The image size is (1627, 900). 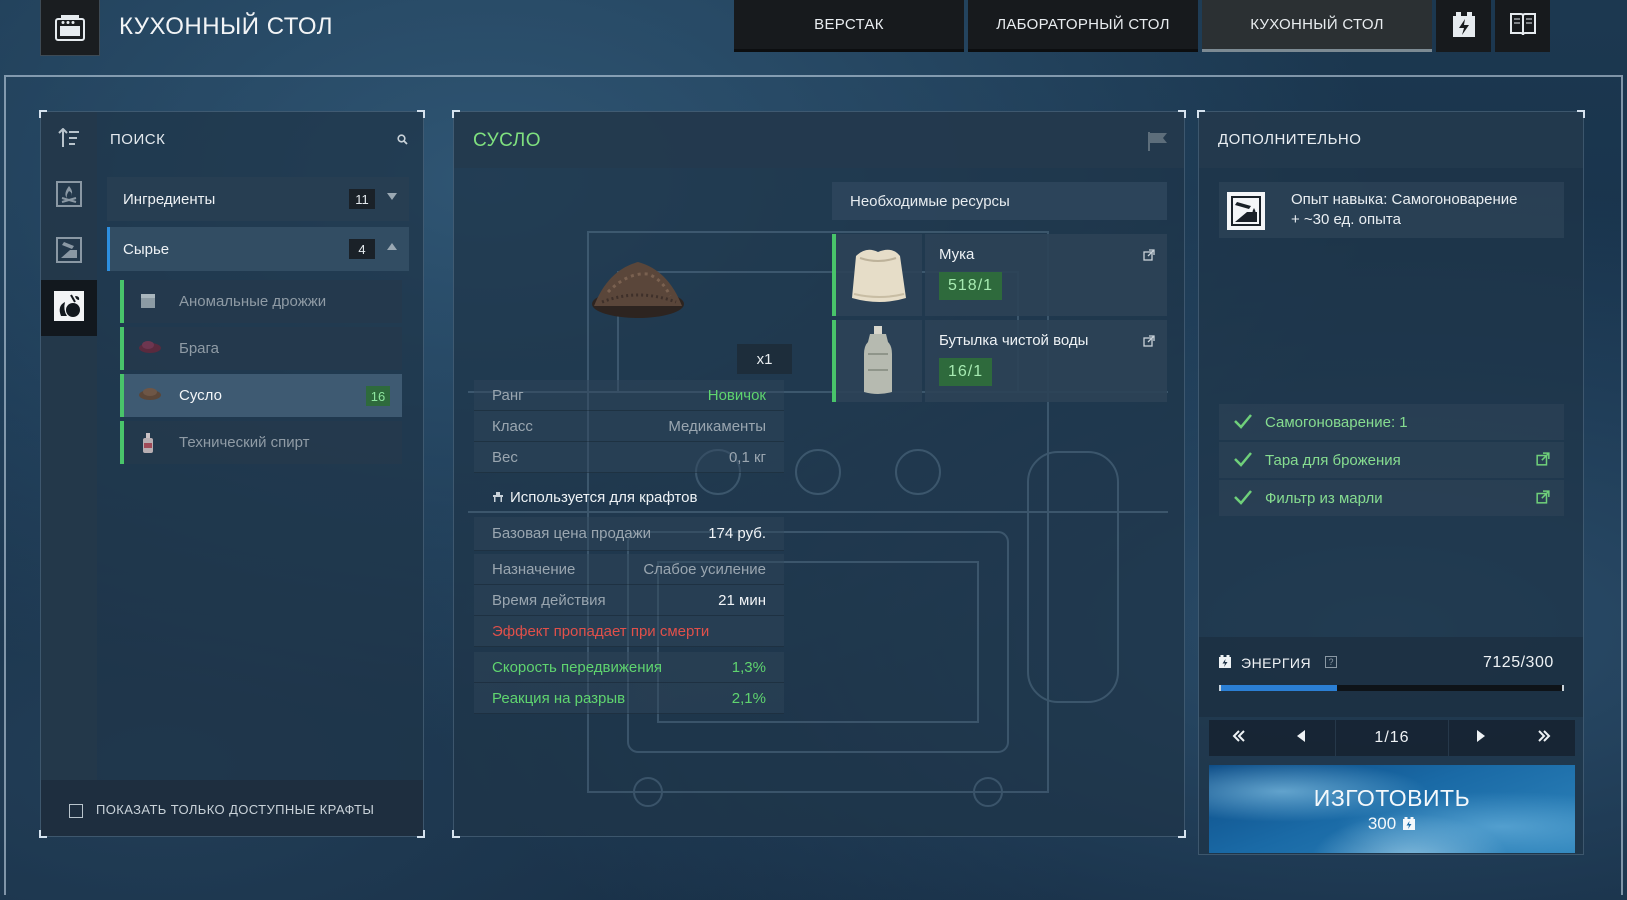 I want to click on list-item-anomalous-yeast: Аномальные дрожжи, so click(x=261, y=301).